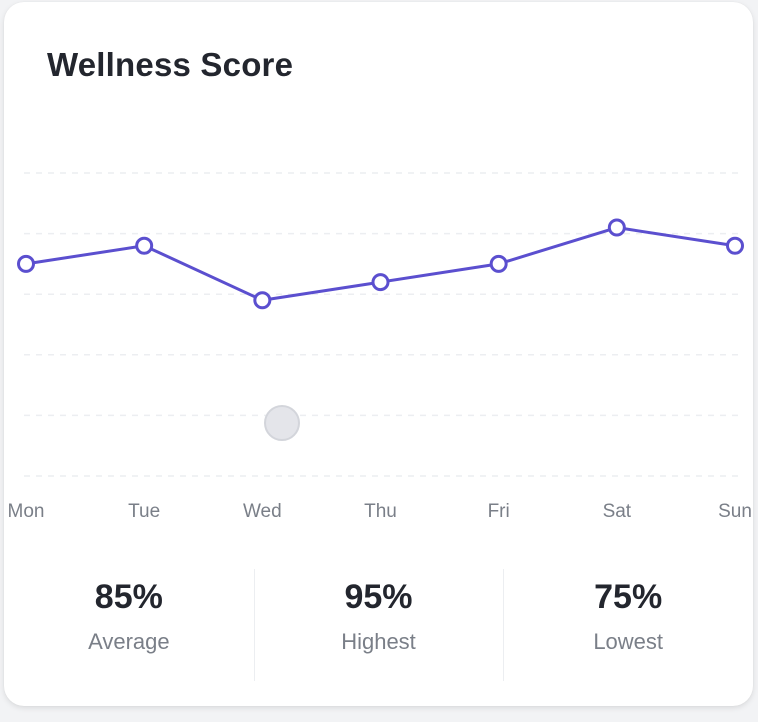 Image resolution: width=758 pixels, height=722 pixels. I want to click on data-point-sun, so click(735, 245).